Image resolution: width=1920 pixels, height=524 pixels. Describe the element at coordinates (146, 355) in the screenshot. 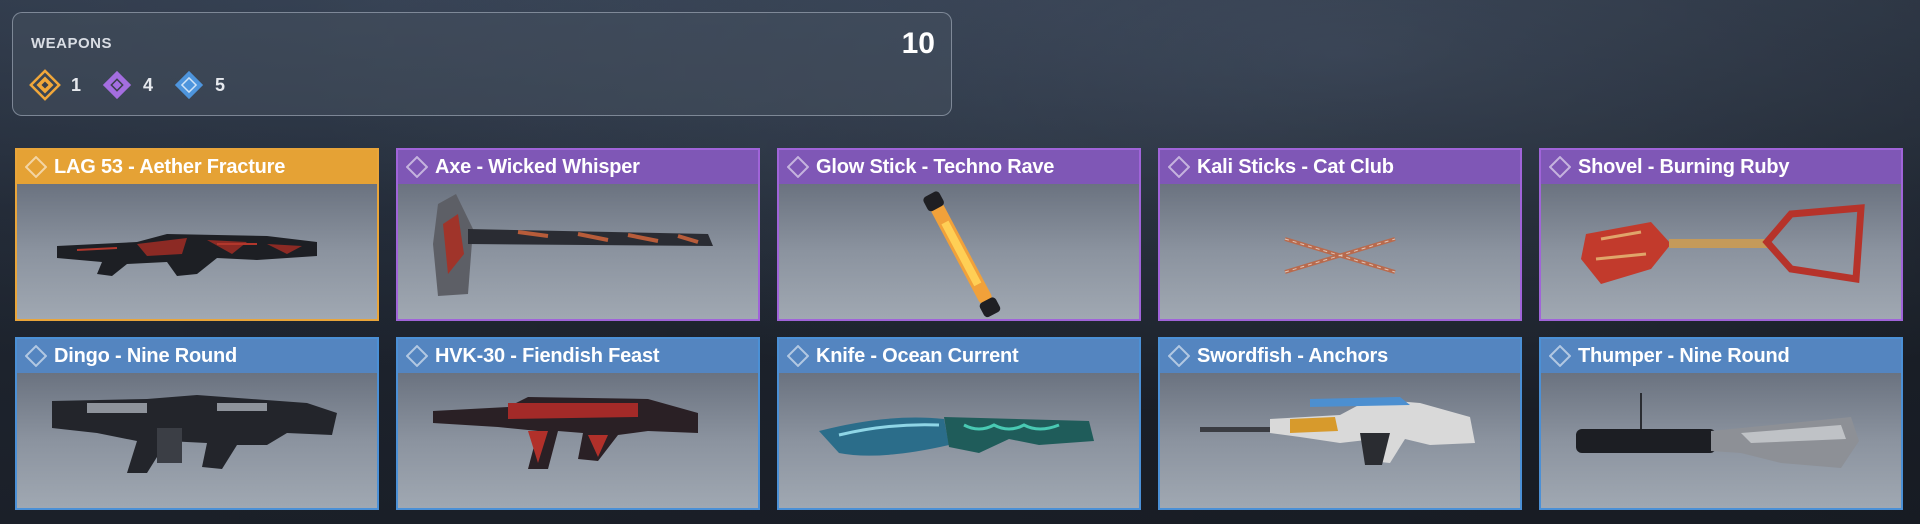

I see `weapon-name: Dingo - Nine Round` at that location.